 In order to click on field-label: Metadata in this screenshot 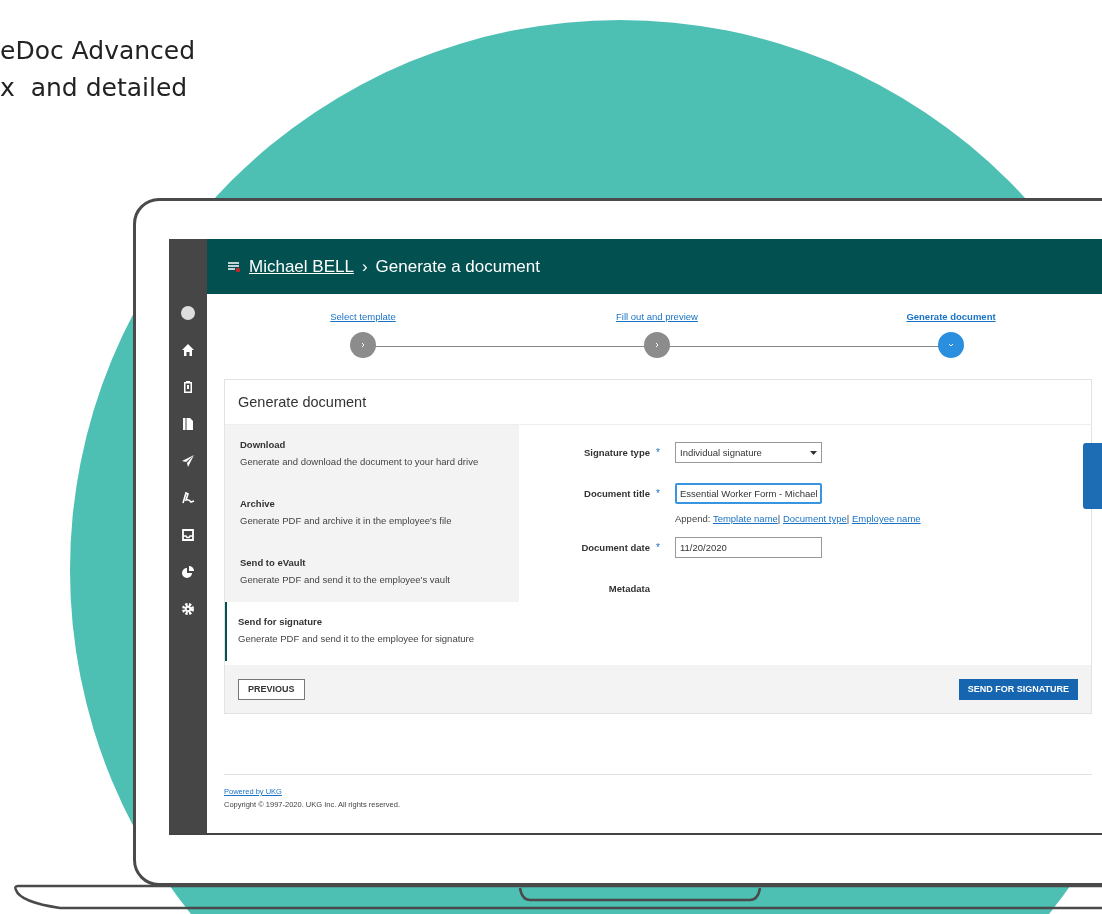, I will do `click(628, 588)`.